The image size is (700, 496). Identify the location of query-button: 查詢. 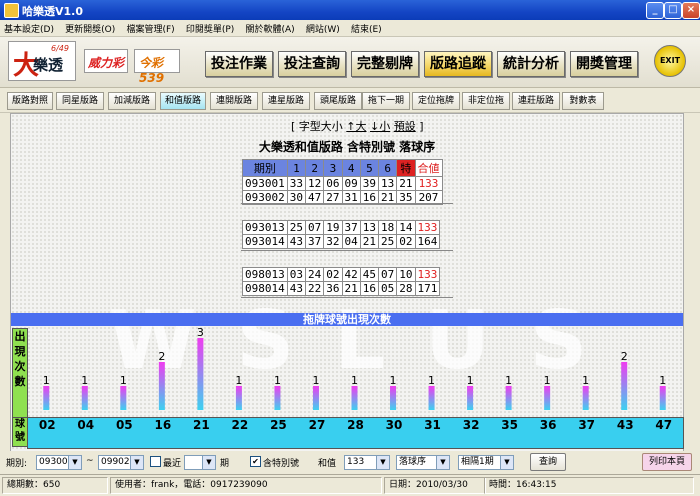
(548, 462).